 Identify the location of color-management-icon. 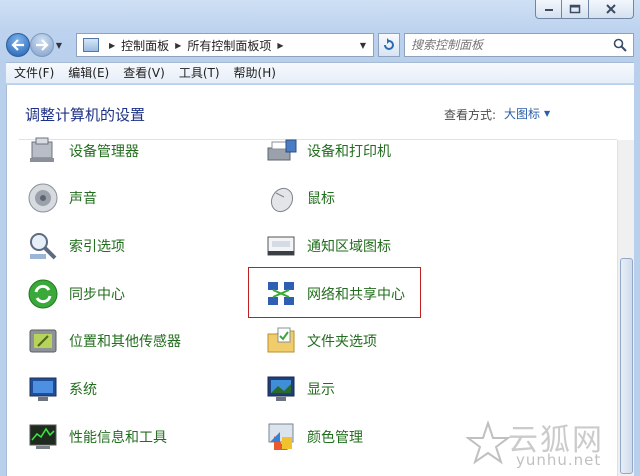
(281, 437).